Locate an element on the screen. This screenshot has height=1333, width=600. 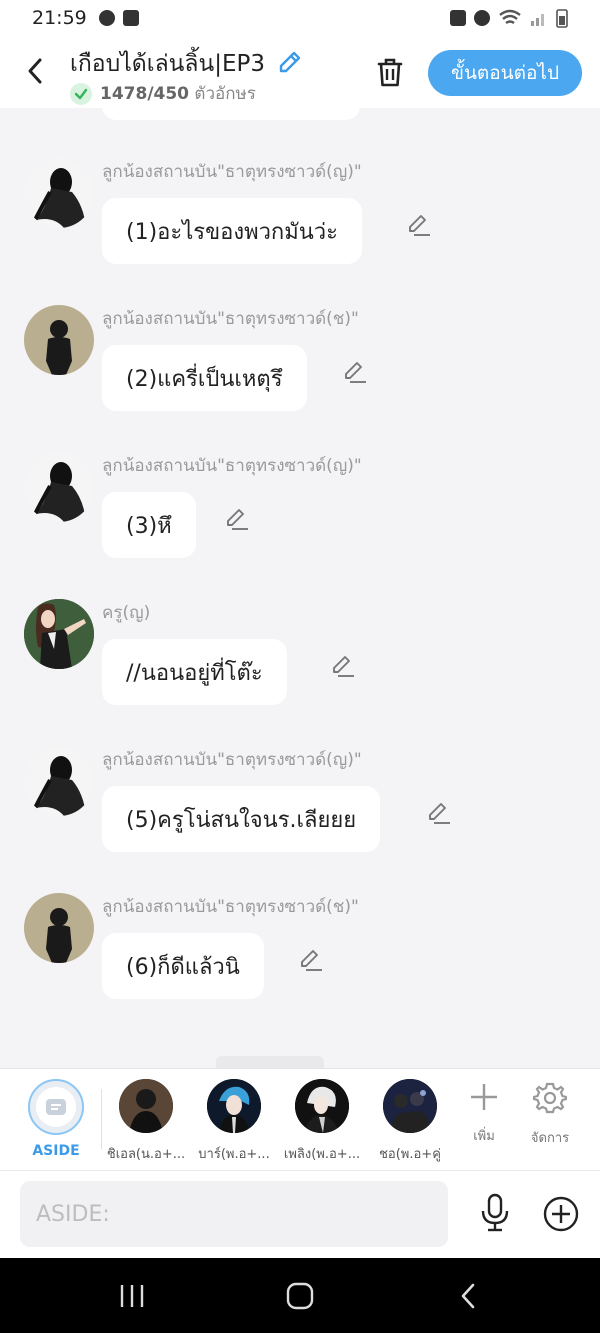
settings-status-icon is located at coordinates (106, 18).